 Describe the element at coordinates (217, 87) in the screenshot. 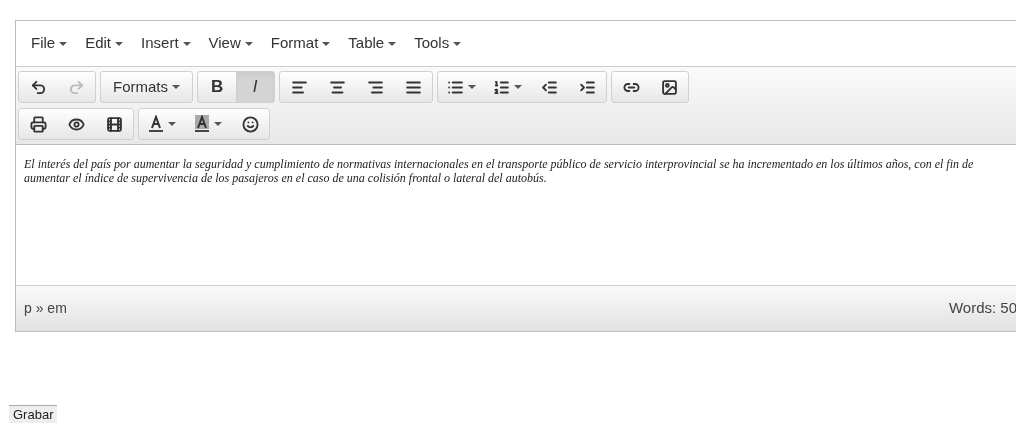

I see `bold-button: B` at that location.